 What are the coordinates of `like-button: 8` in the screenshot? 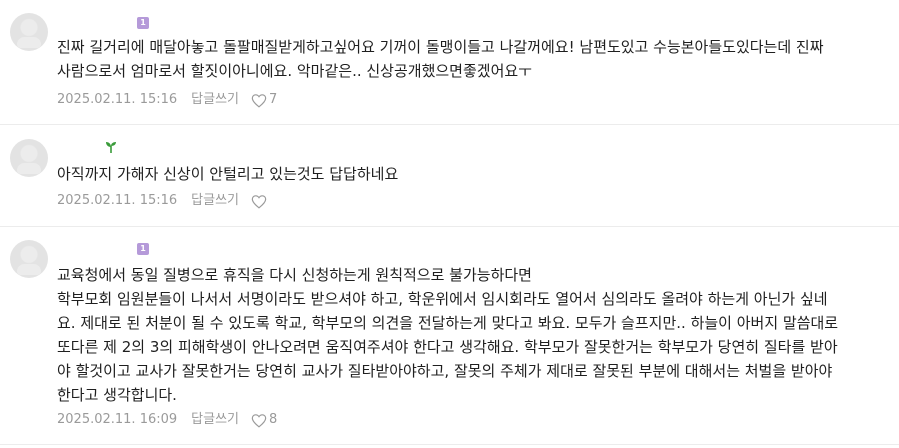 It's located at (264, 420).